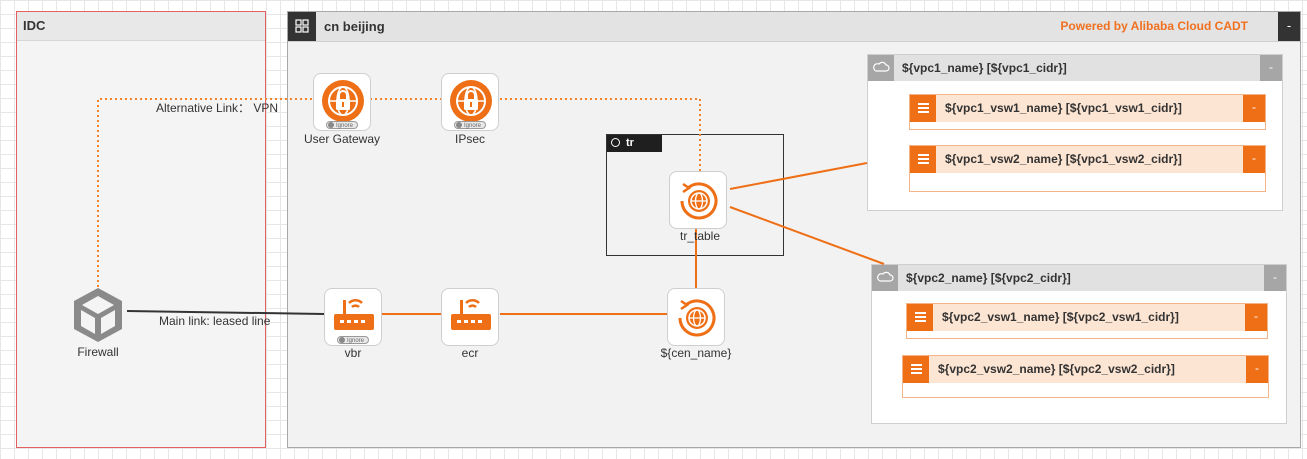 The height and width of the screenshot is (459, 1307). What do you see at coordinates (470, 102) in the screenshot?
I see `ipsec-node: Ignore` at bounding box center [470, 102].